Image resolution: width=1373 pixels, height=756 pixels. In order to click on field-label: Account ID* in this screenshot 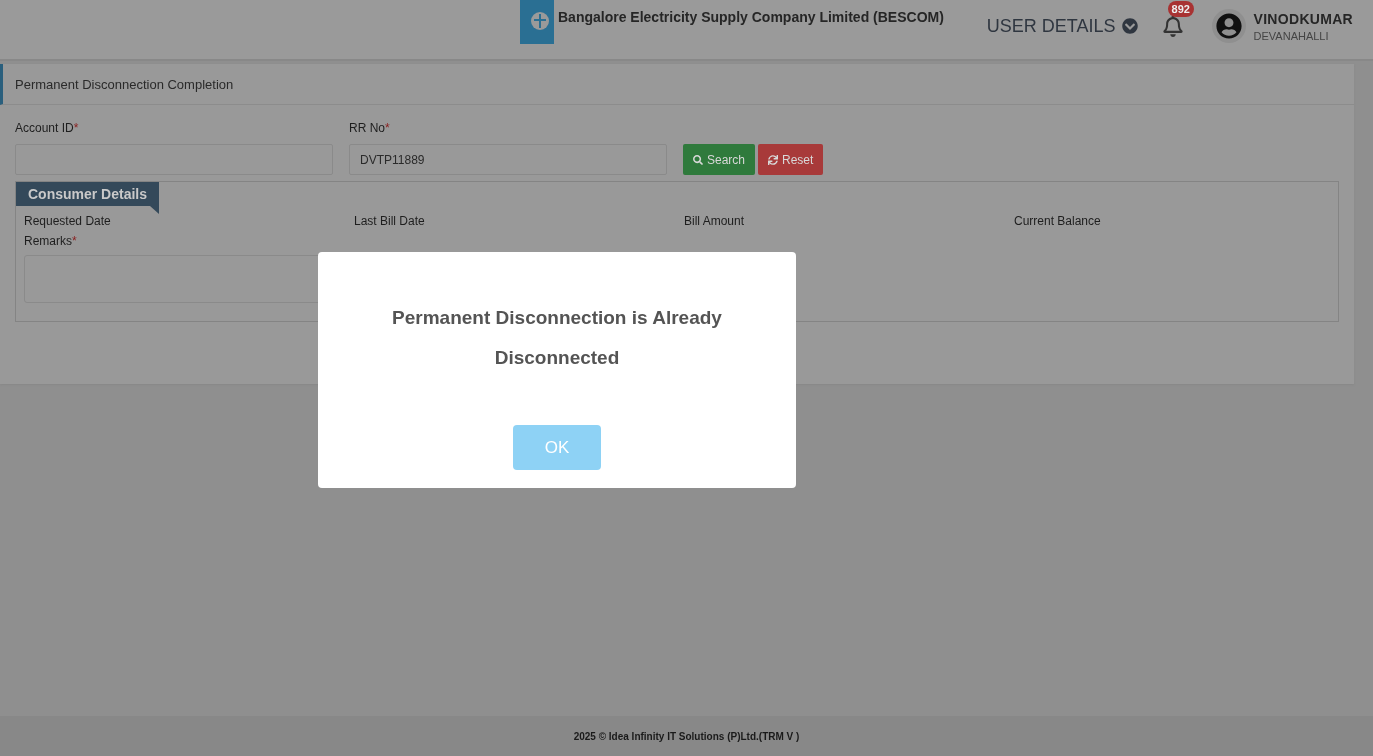, I will do `click(47, 128)`.